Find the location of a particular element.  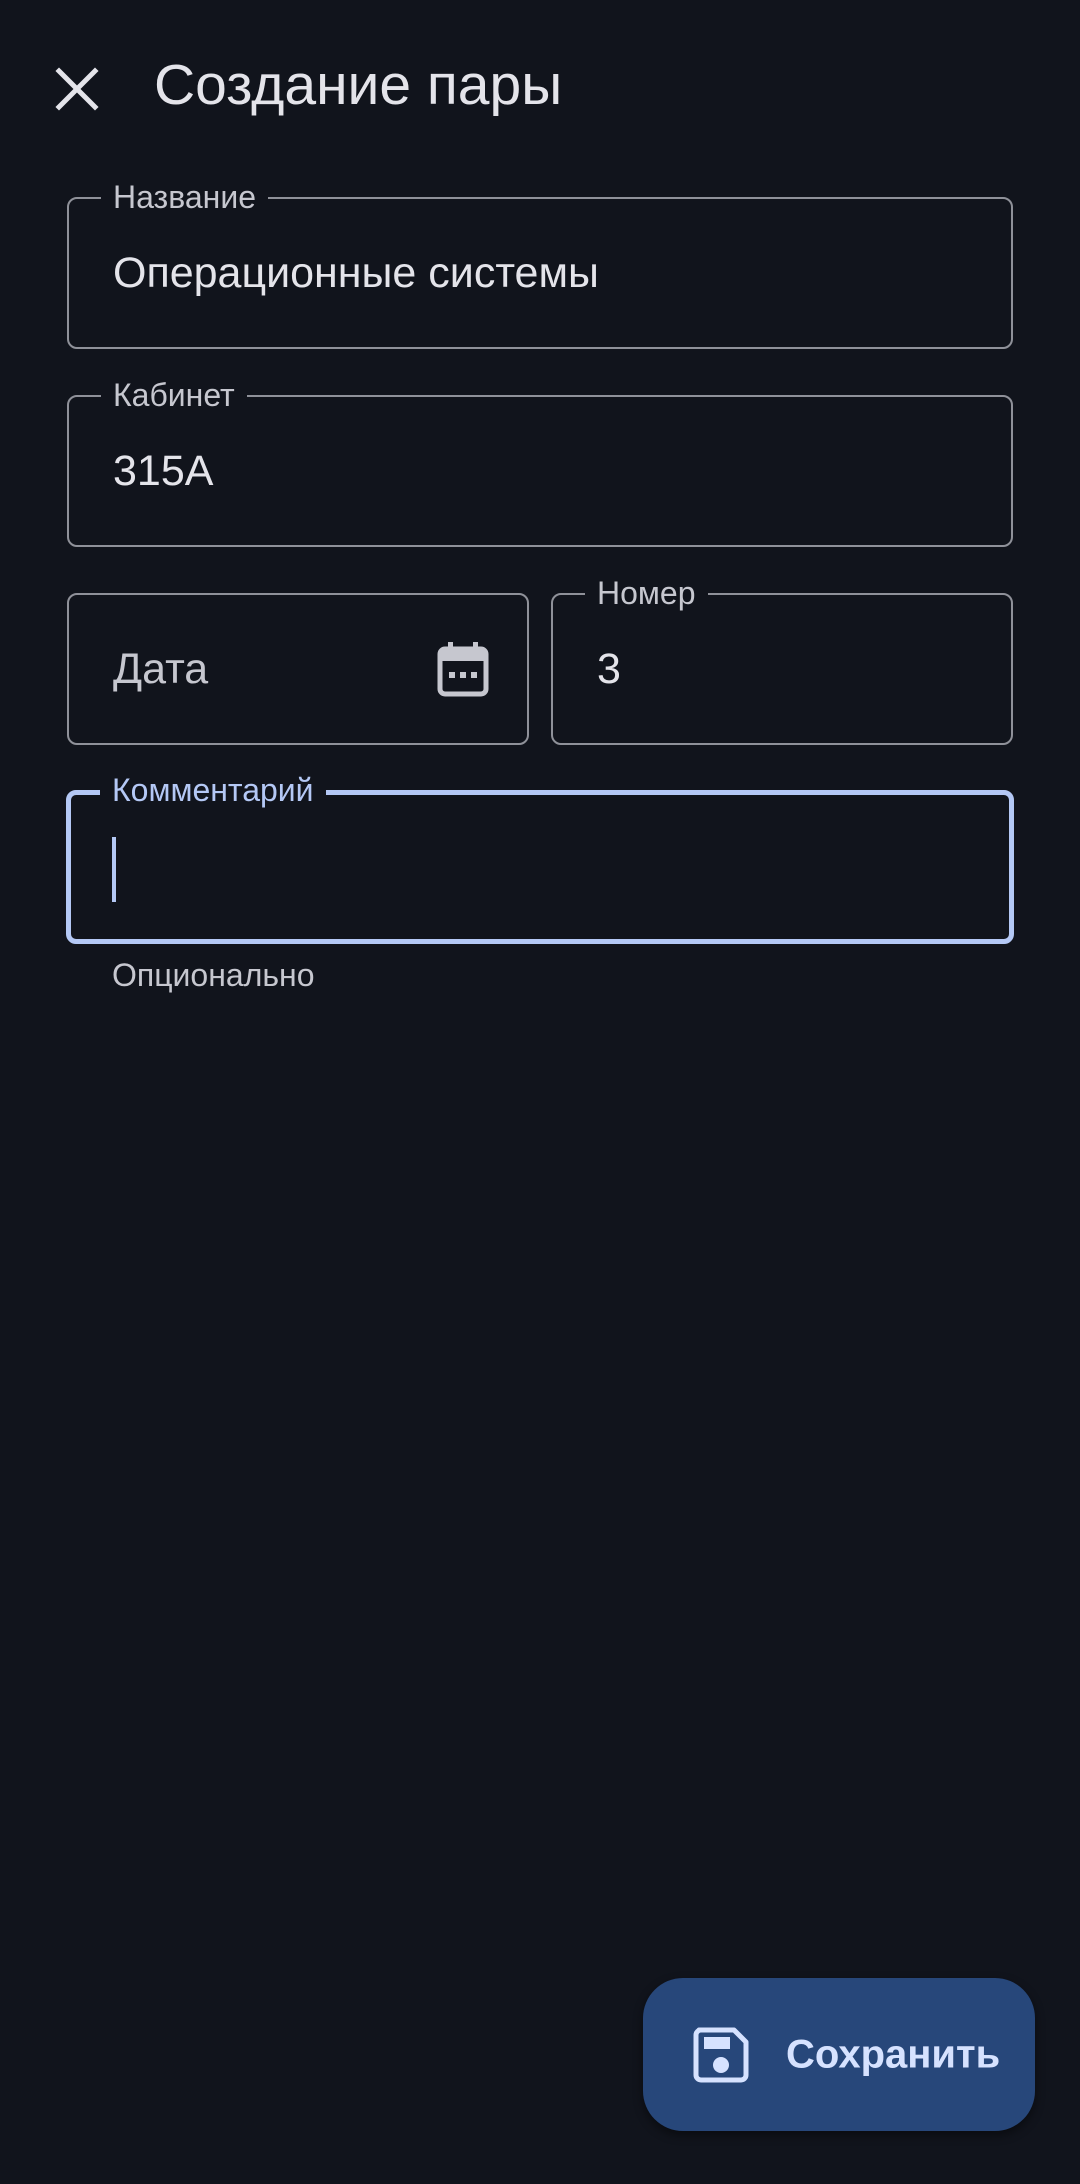

date-field-placeholder: Дата is located at coordinates (161, 669).